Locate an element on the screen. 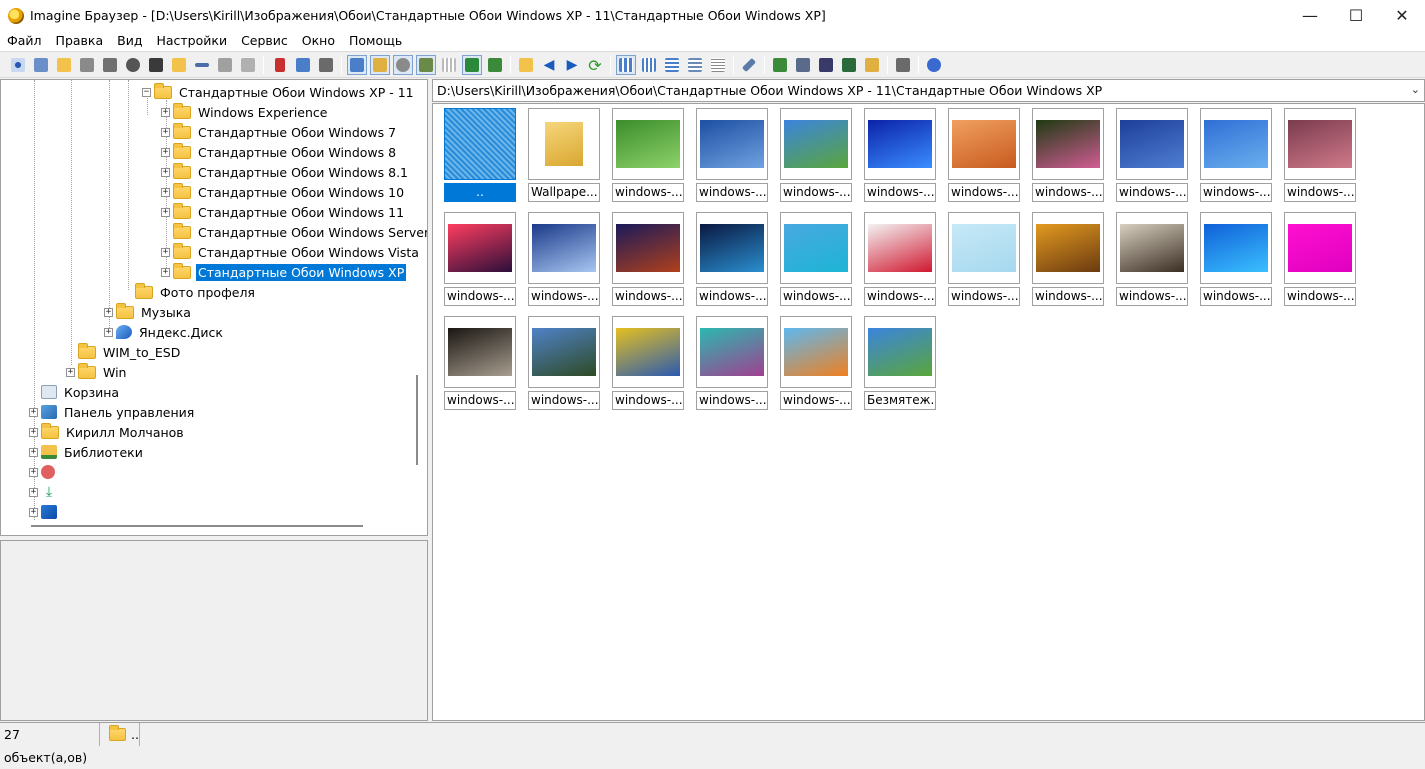  batch-icon is located at coordinates (803, 65).